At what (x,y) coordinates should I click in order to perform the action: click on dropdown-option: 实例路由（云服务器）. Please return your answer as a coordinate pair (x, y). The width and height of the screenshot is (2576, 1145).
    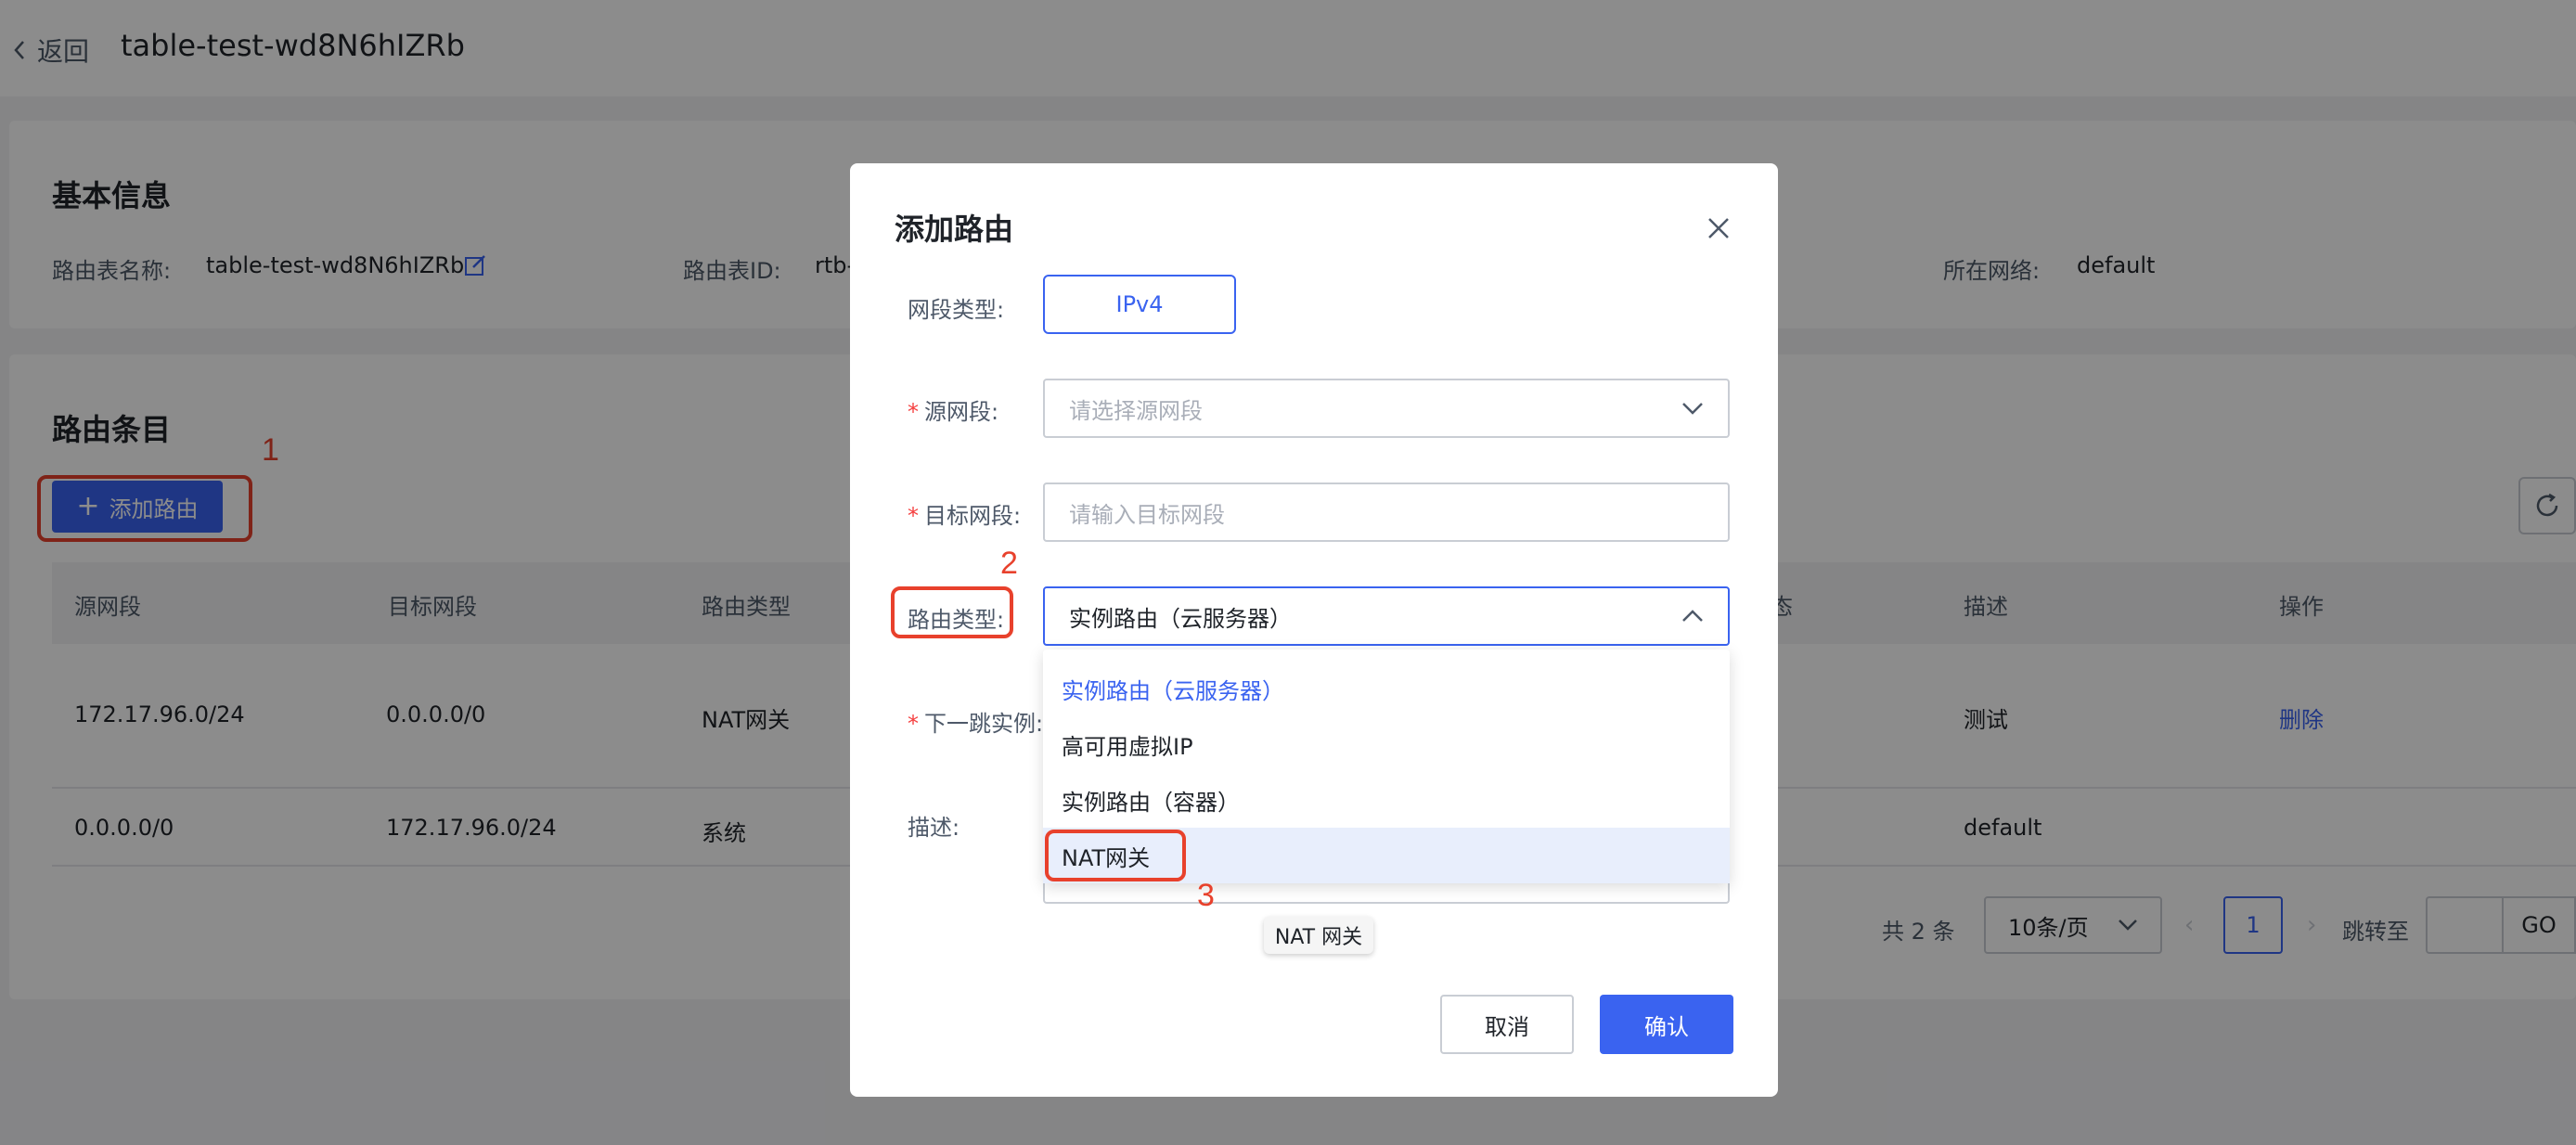
    Looking at the image, I should click on (1386, 688).